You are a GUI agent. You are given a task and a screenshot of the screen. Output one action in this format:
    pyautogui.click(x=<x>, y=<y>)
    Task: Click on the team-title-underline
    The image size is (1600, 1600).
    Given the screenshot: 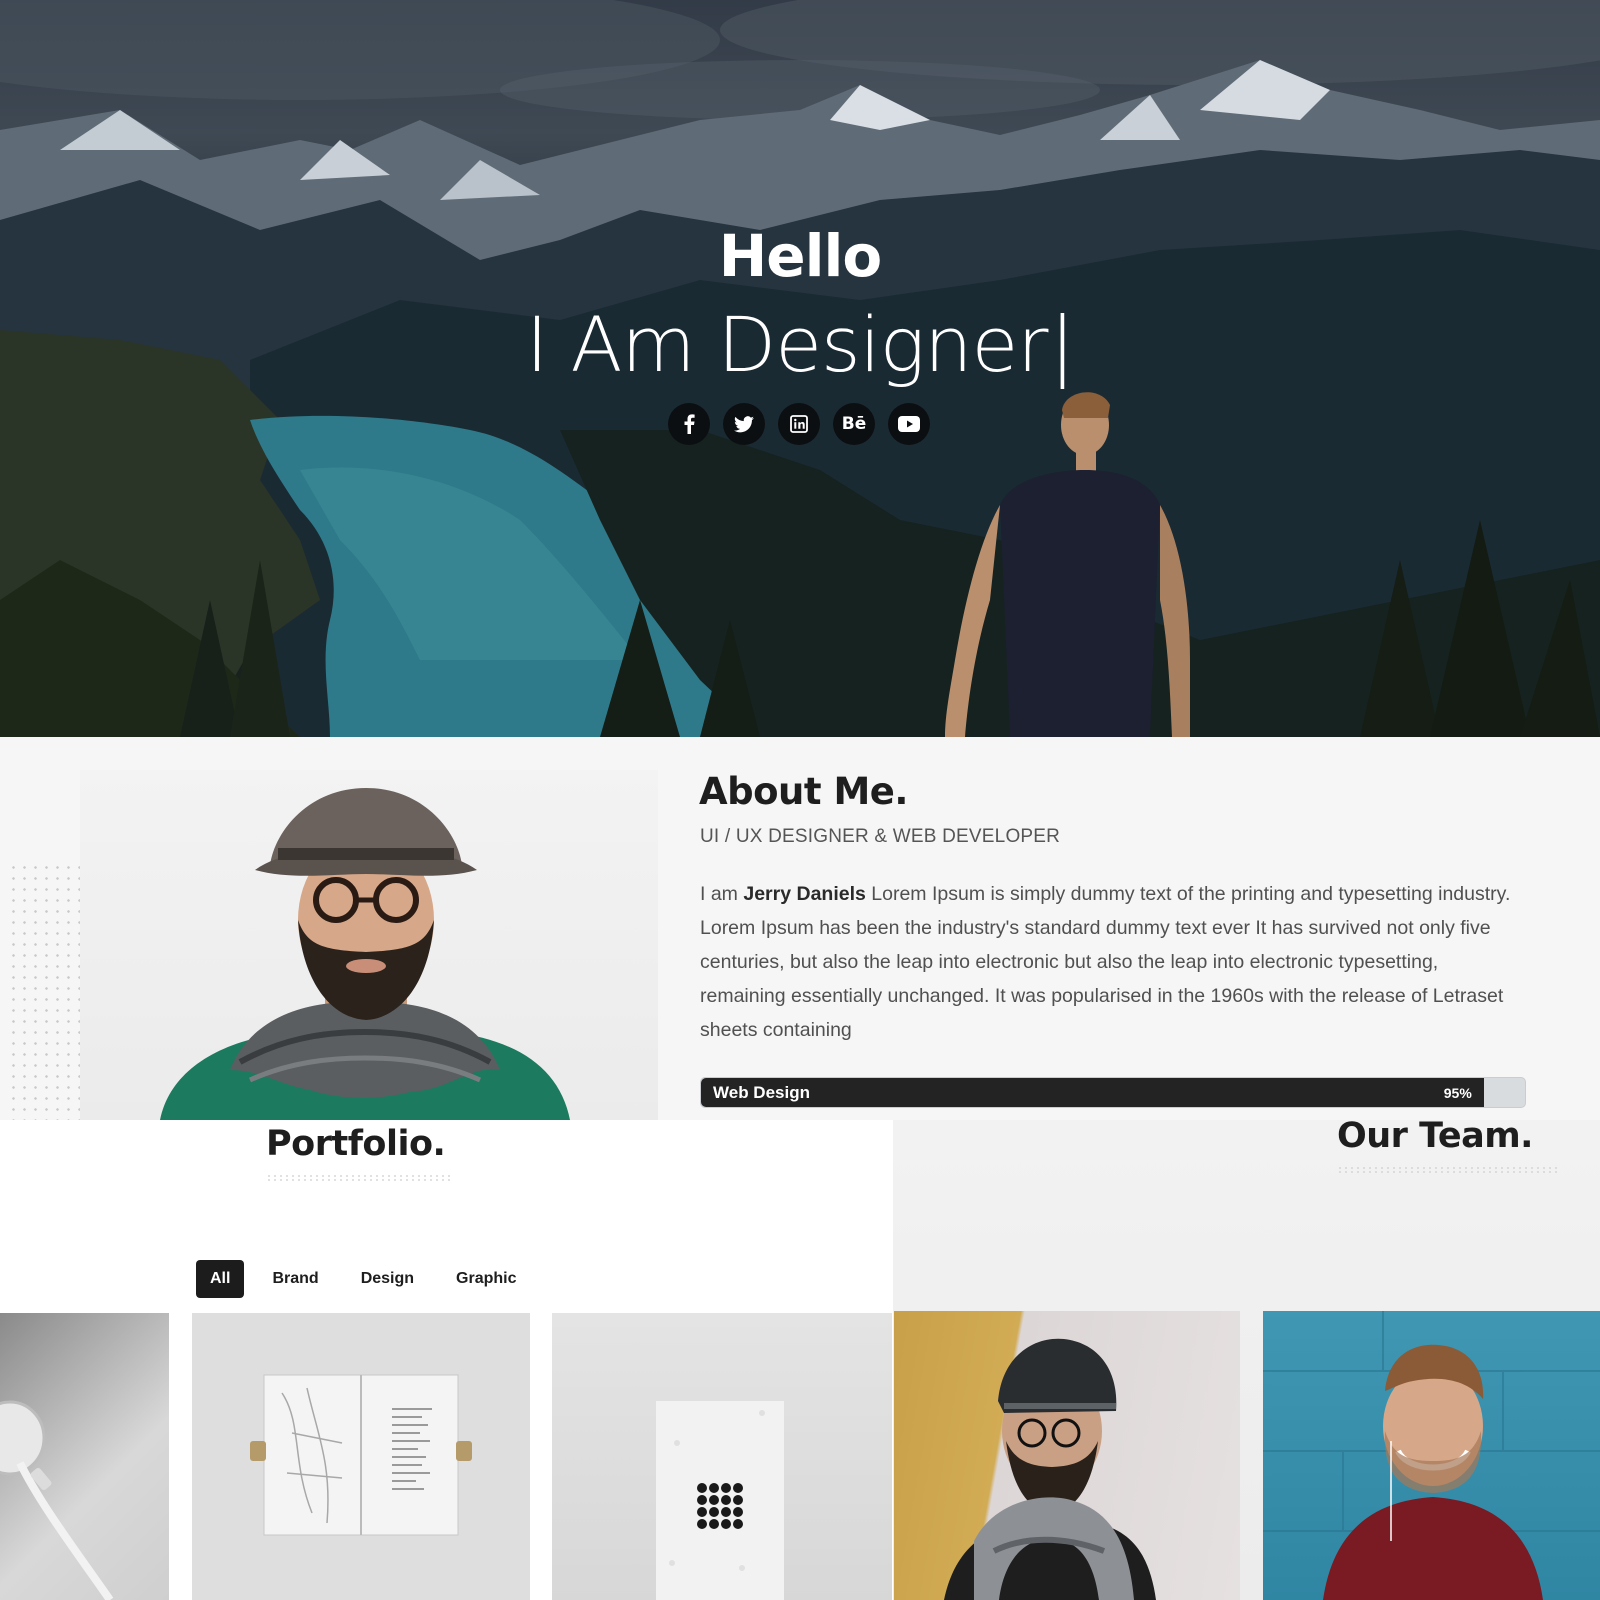 What is the action you would take?
    pyautogui.click(x=1449, y=1170)
    